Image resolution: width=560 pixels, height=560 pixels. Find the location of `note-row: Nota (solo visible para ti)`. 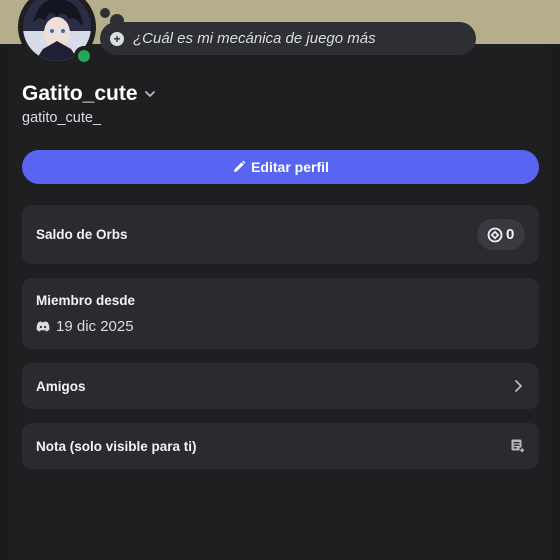

note-row: Nota (solo visible para ti) is located at coordinates (280, 446).